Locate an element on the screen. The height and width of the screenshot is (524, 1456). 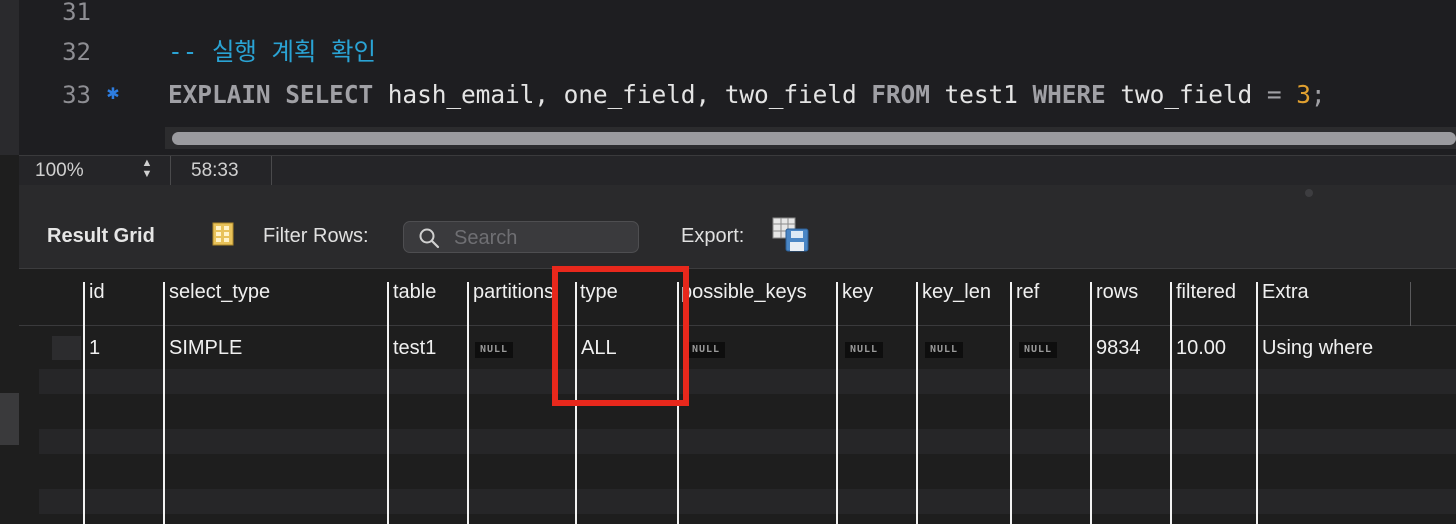
code-line-32: 32 -- 실행 계획 확인 is located at coordinates (728, 52).